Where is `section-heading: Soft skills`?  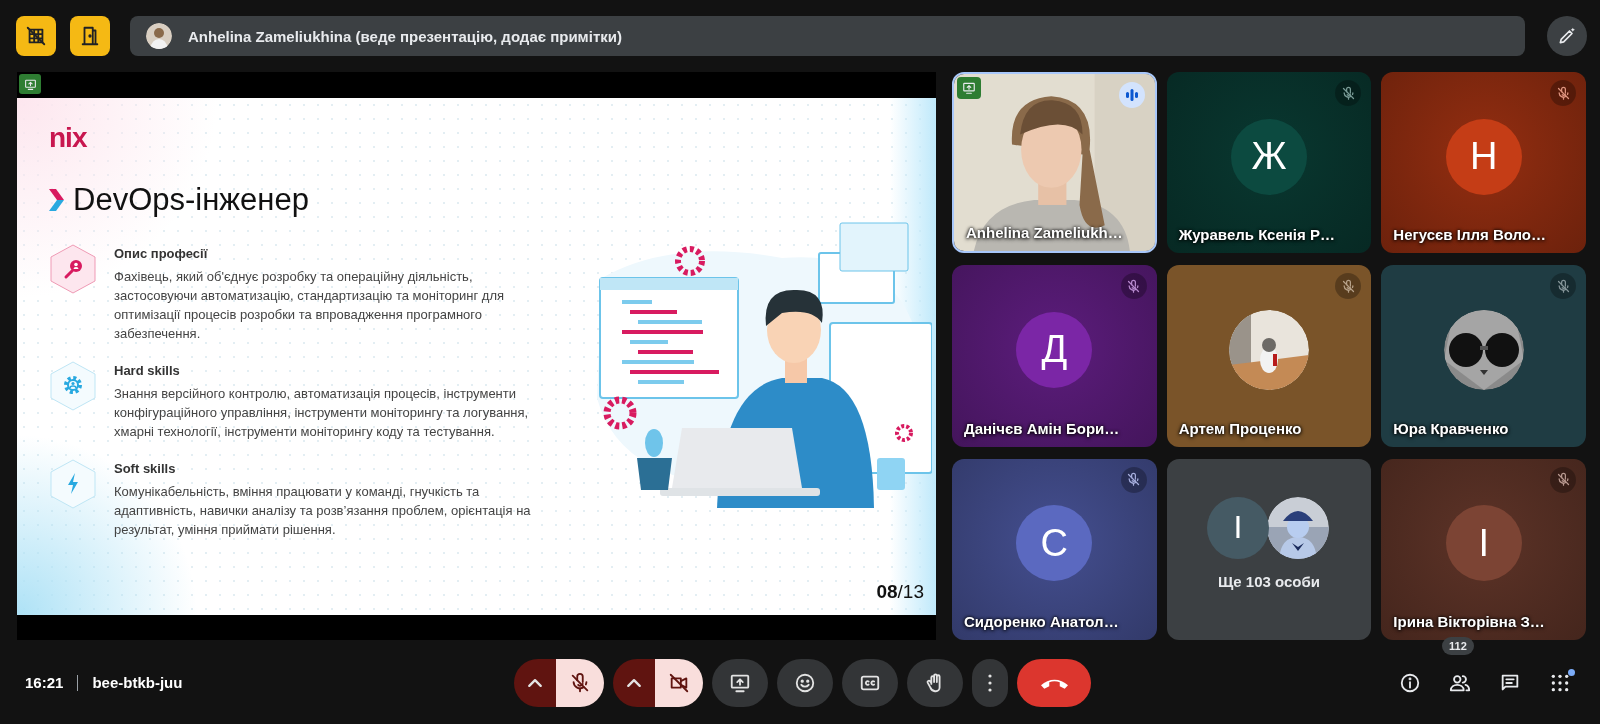
section-heading: Soft skills is located at coordinates (145, 468).